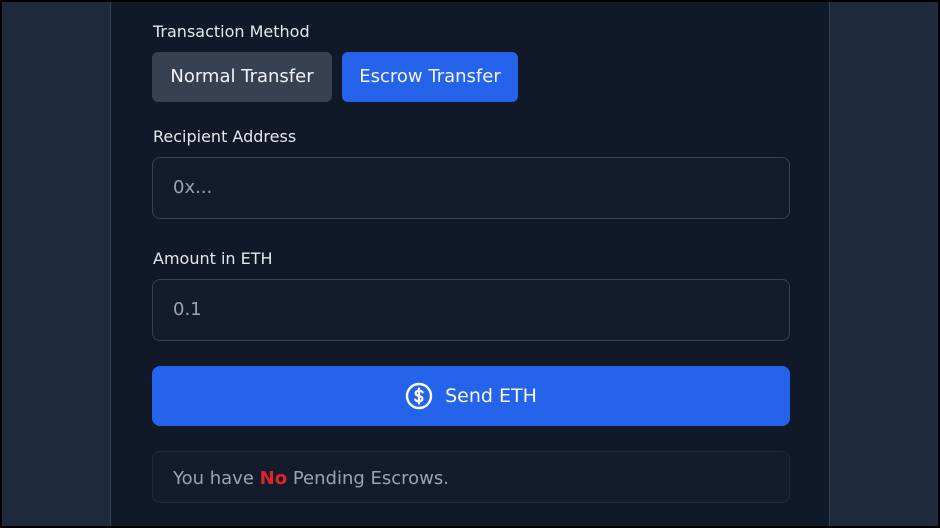 Image resolution: width=940 pixels, height=528 pixels. Describe the element at coordinates (491, 396) in the screenshot. I see `send-eth-label: Send ETH` at that location.